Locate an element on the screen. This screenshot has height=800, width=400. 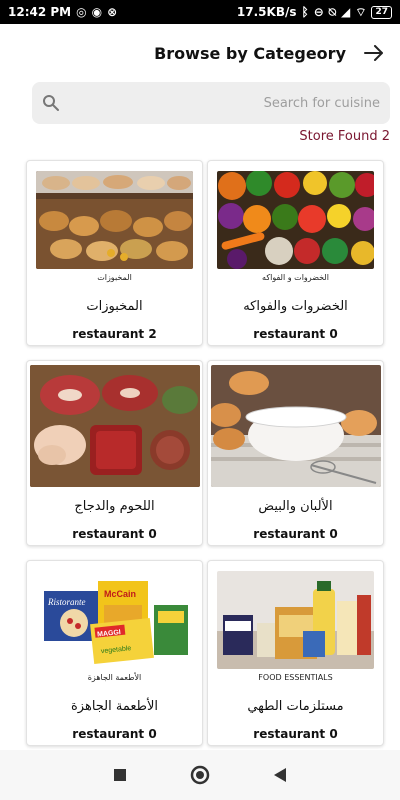
category-card-meat: اللحوم والدجاج restaurant 0 is located at coordinates (114, 453).